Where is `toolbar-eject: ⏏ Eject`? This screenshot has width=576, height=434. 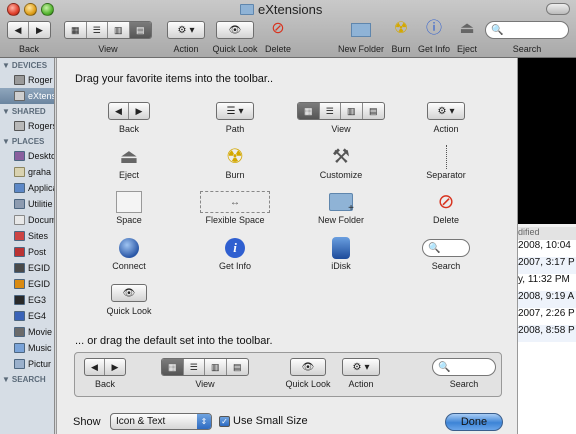
toolbar-eject: ⏏ Eject is located at coordinates (467, 39).